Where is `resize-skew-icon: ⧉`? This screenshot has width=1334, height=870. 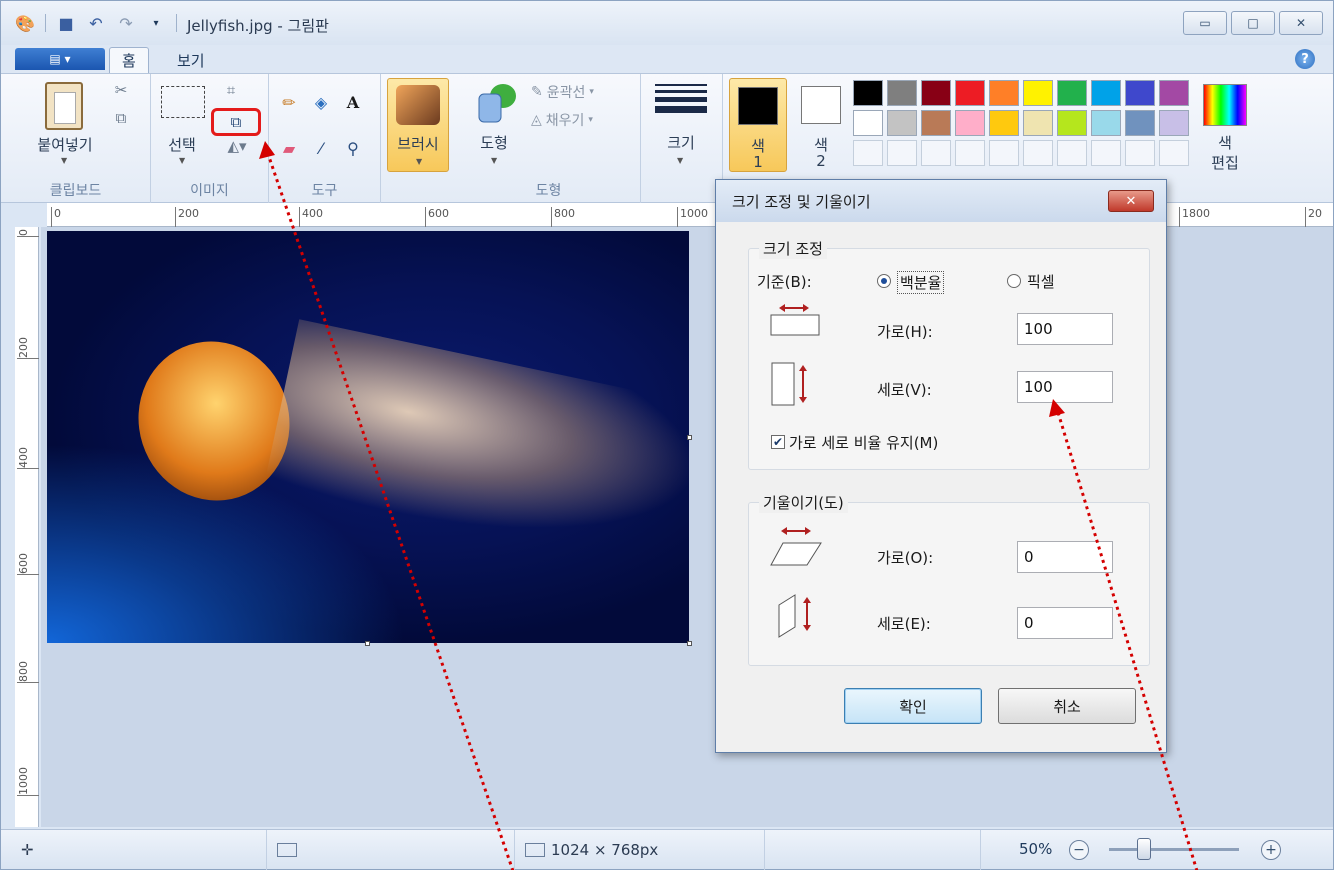 resize-skew-icon: ⧉ is located at coordinates (236, 122).